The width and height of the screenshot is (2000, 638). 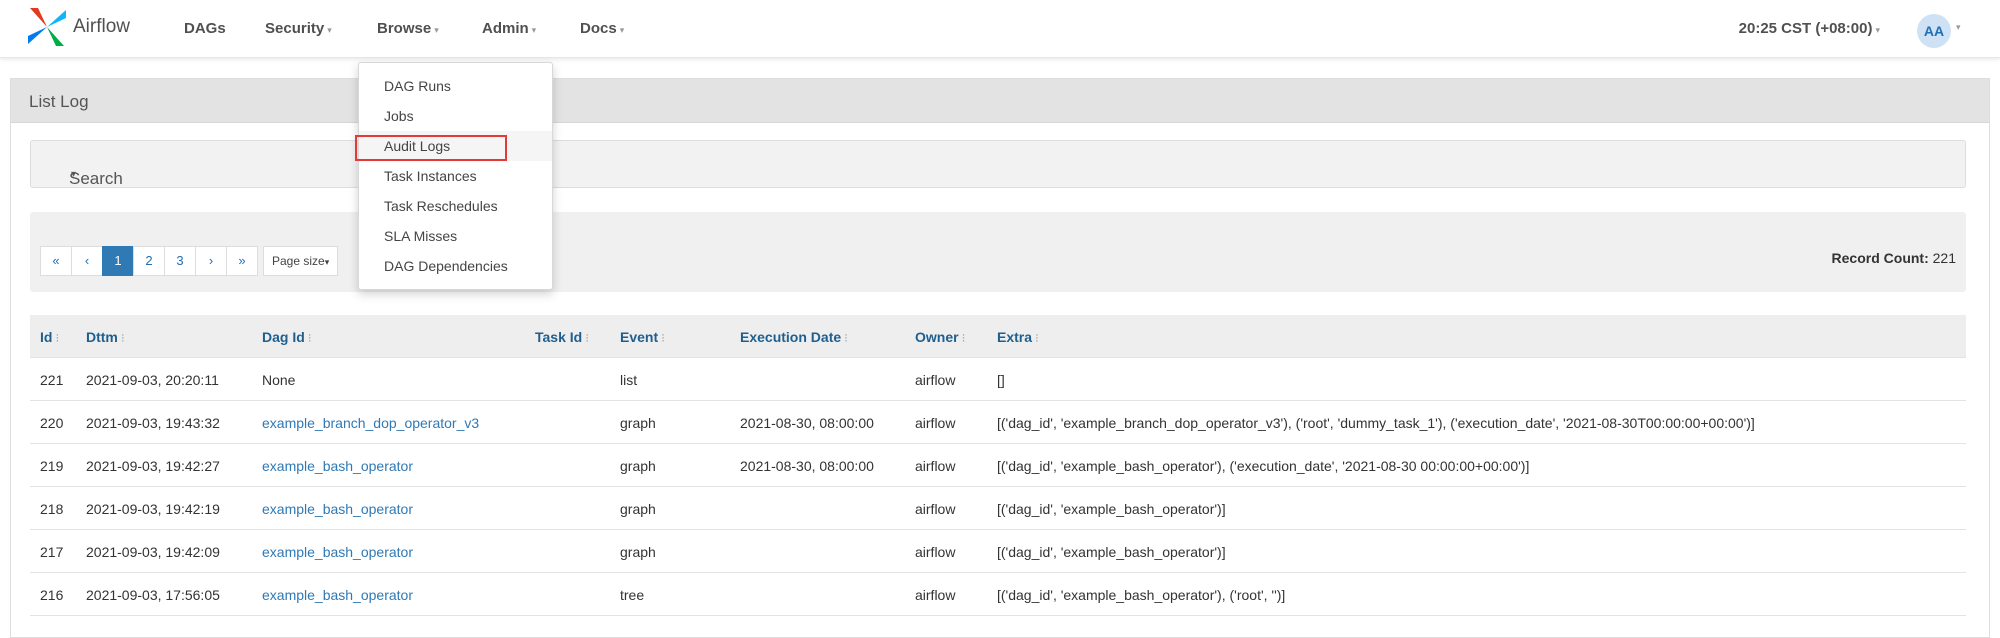 I want to click on pagination: « ‹ 1 2 3 › » Page size▾, so click(x=189, y=261).